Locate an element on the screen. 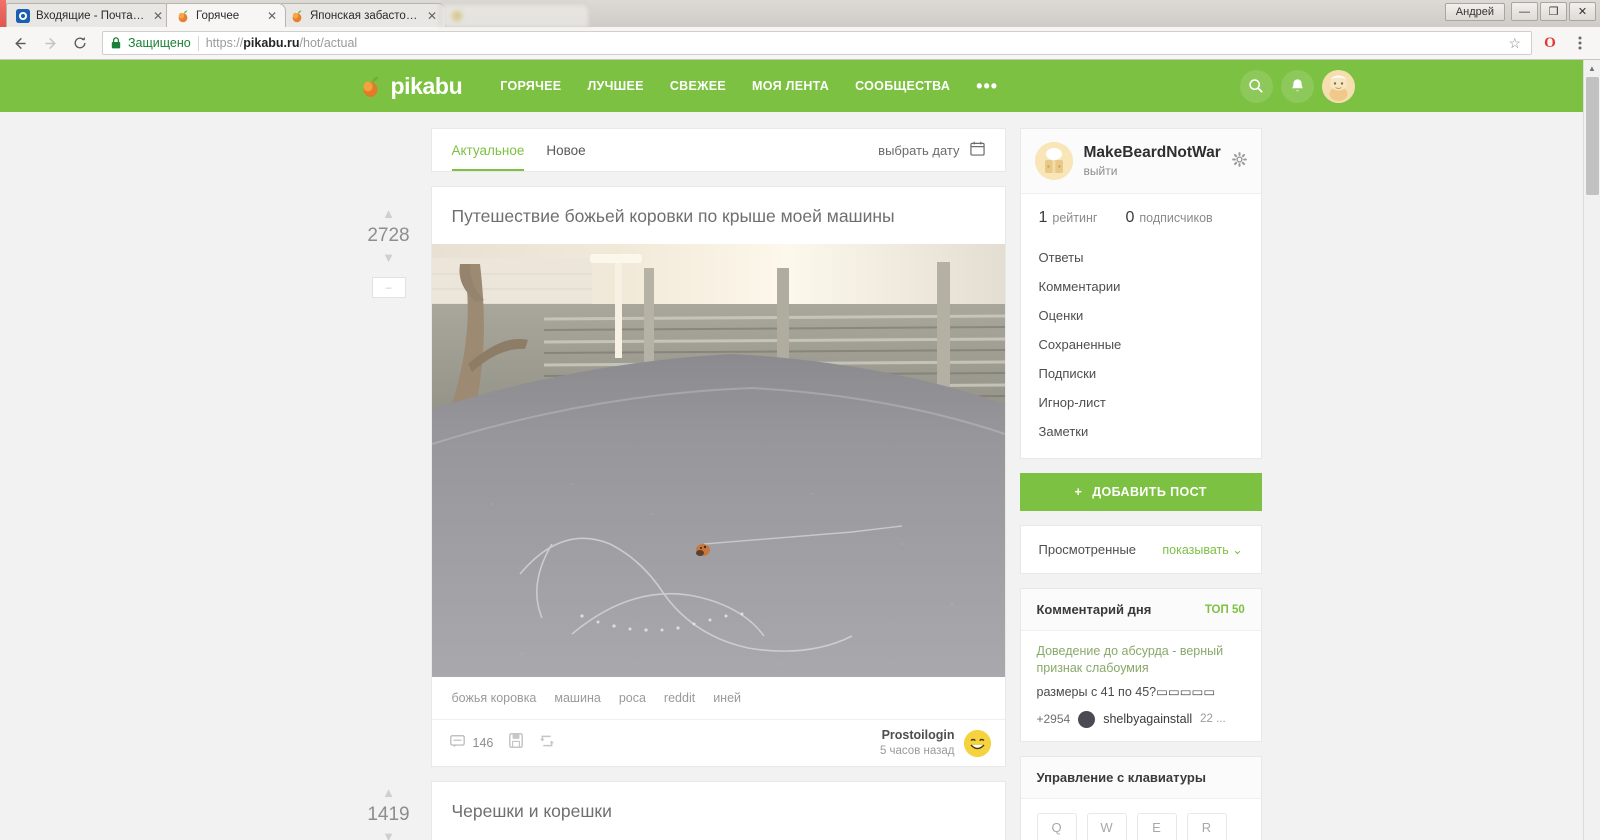  nav-more-icon: ••• is located at coordinates (987, 86).